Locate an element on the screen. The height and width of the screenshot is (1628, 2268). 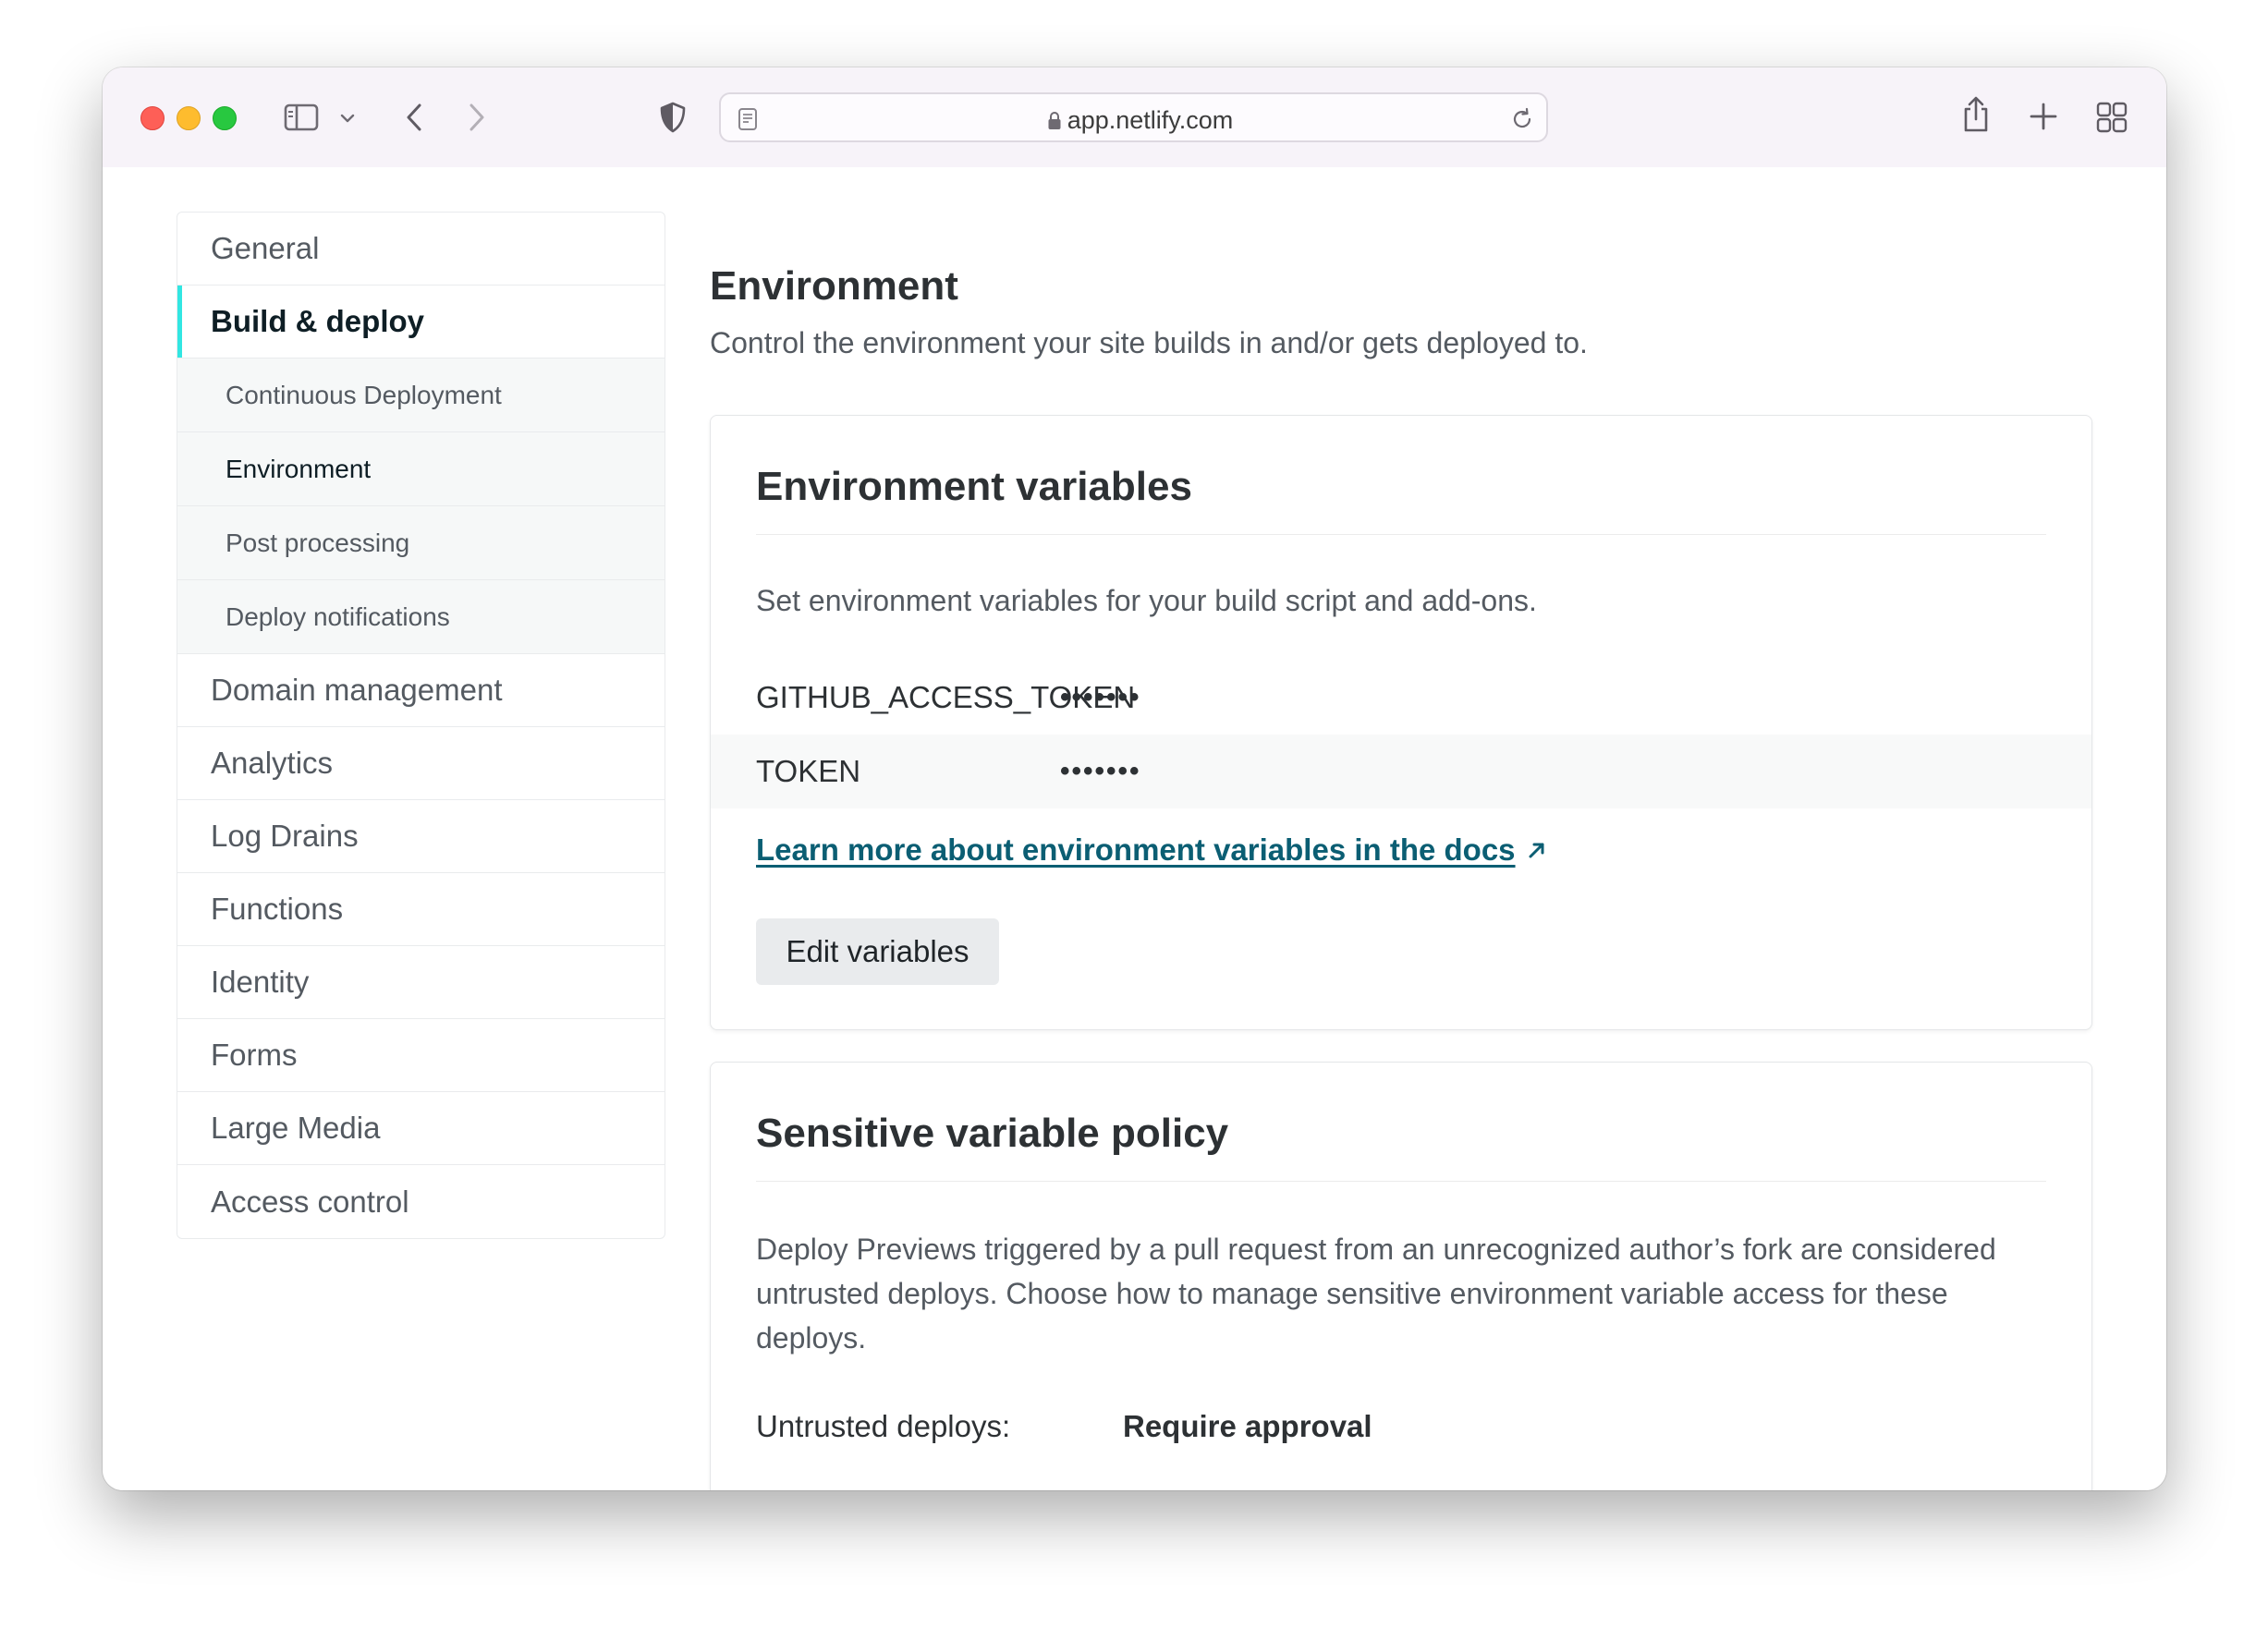
browser-toolbar: app.netlify.com is located at coordinates (1135, 118).